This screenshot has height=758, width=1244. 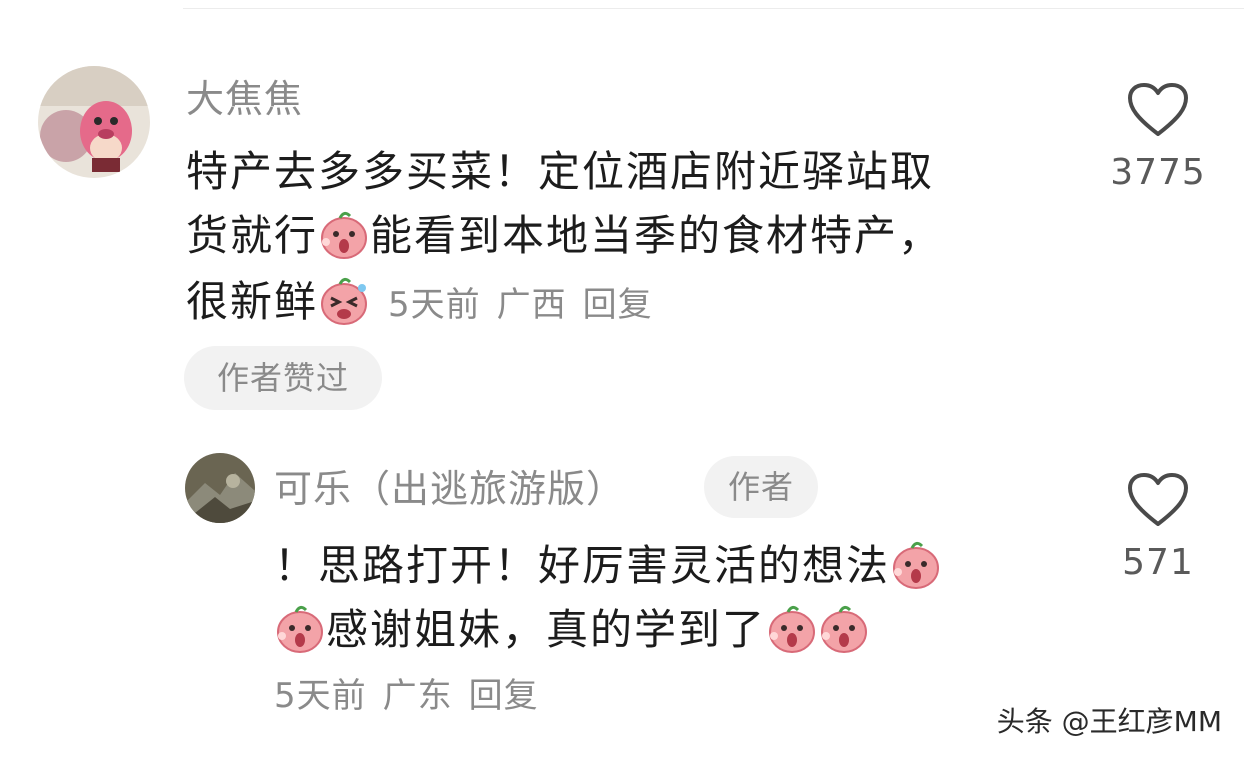 I want to click on commenter-username: 大焦焦, so click(x=244, y=95).